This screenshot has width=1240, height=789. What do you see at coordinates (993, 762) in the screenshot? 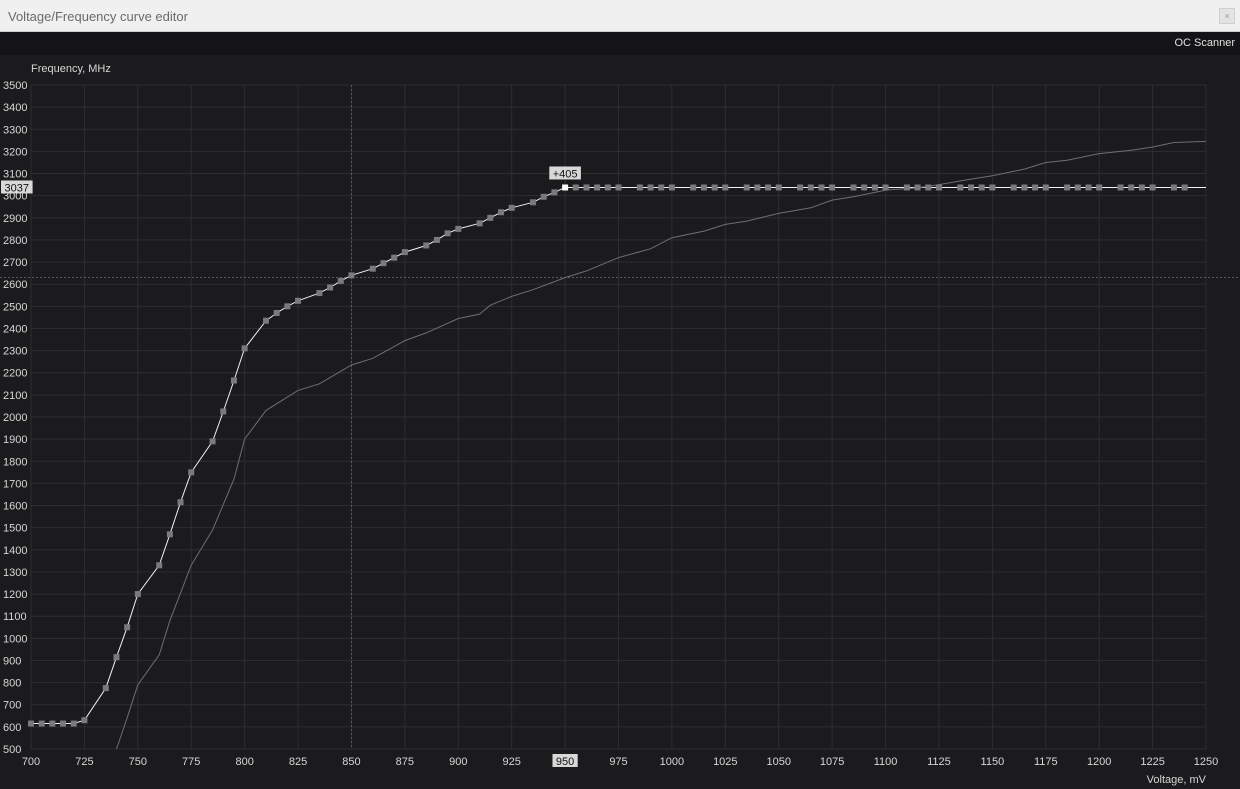
I see `x-tick-label: 1150` at bounding box center [993, 762].